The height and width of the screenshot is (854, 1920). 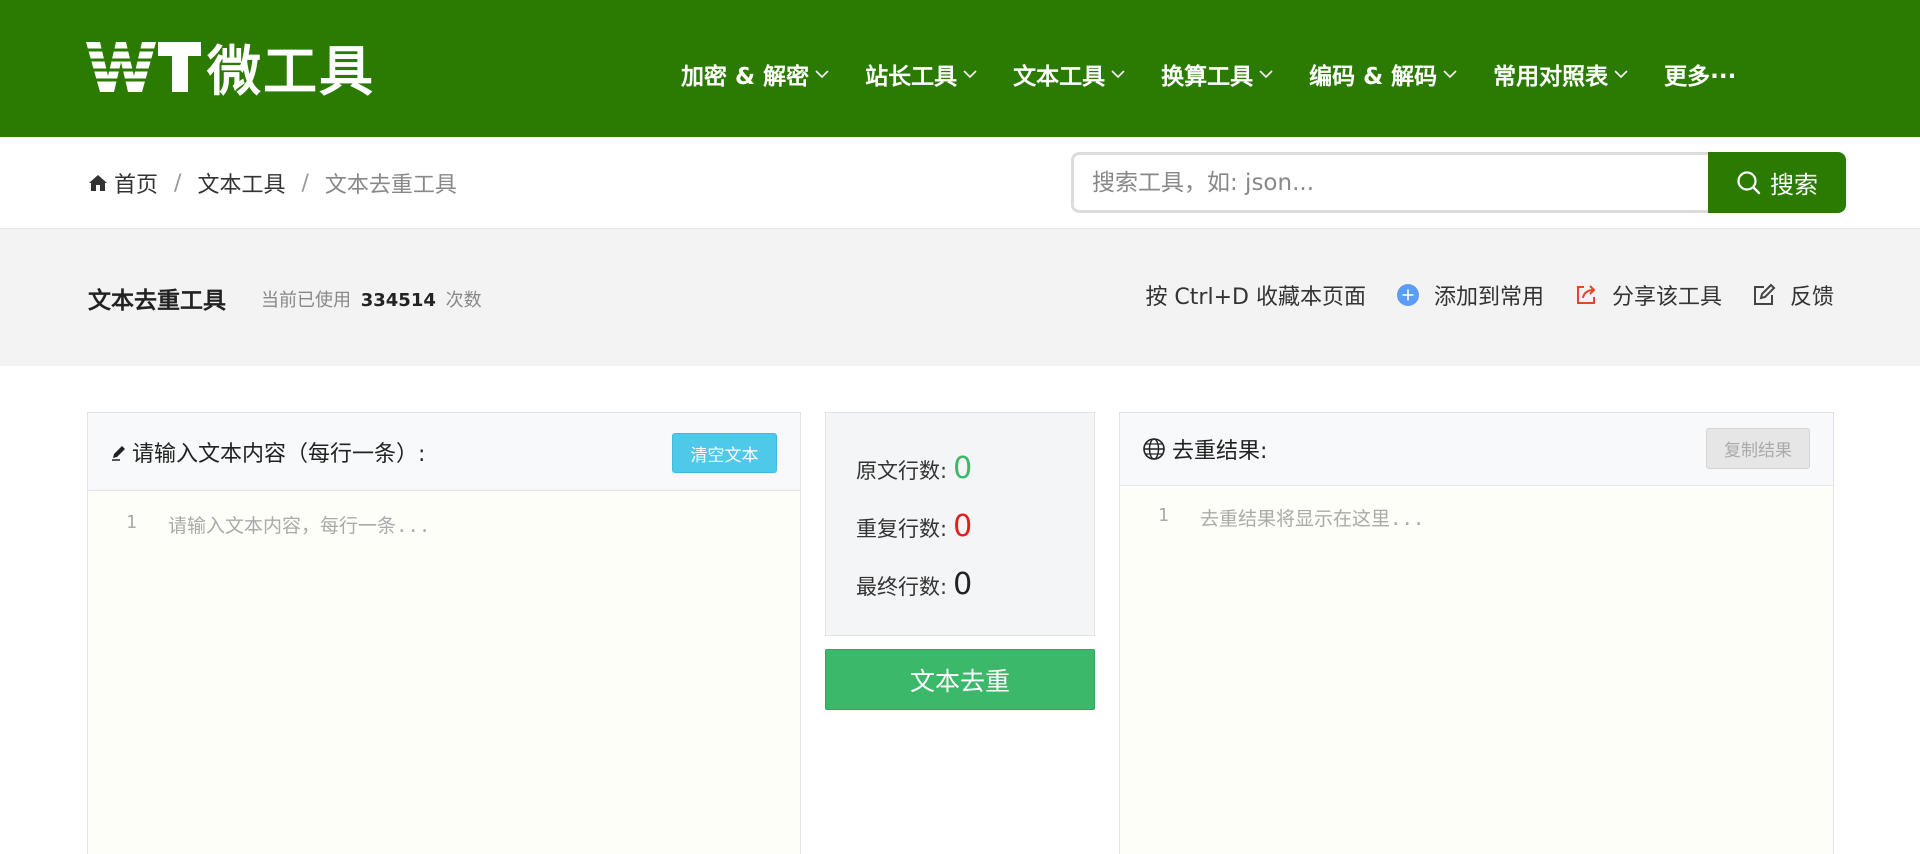 I want to click on stat-label: 最终行数:, so click(x=902, y=587).